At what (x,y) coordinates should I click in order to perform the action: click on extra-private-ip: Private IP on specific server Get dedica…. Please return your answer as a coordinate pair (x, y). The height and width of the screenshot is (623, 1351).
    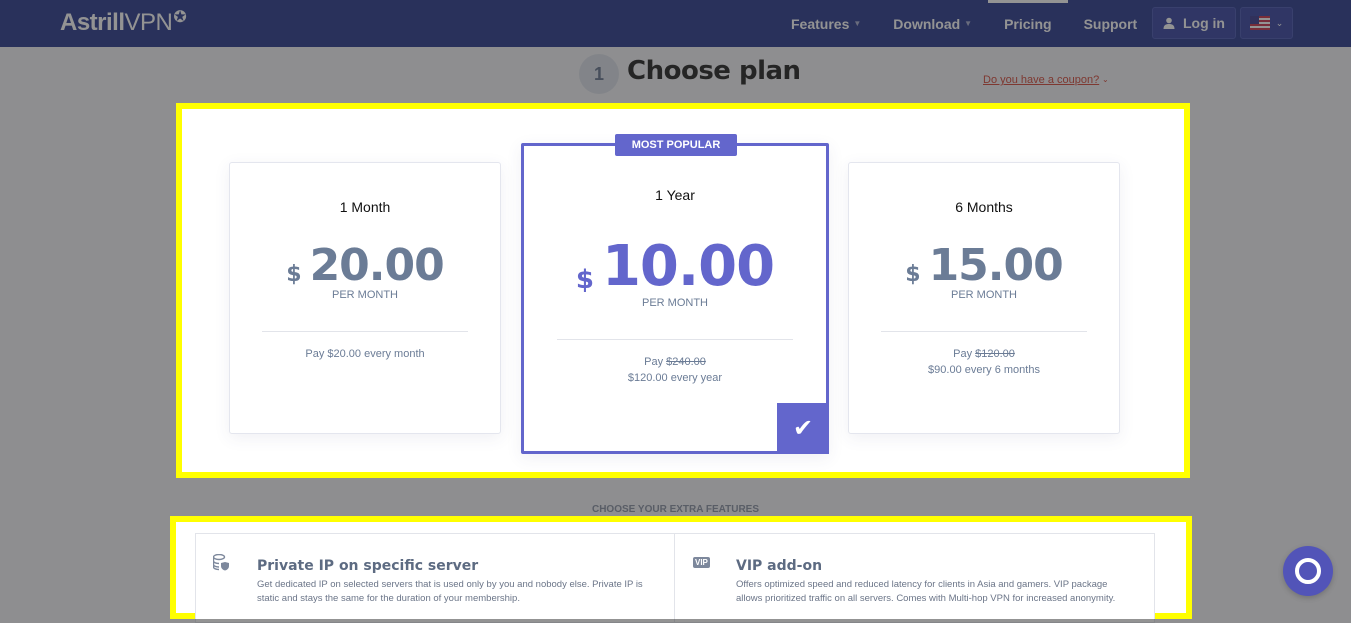
    Looking at the image, I should click on (435, 578).